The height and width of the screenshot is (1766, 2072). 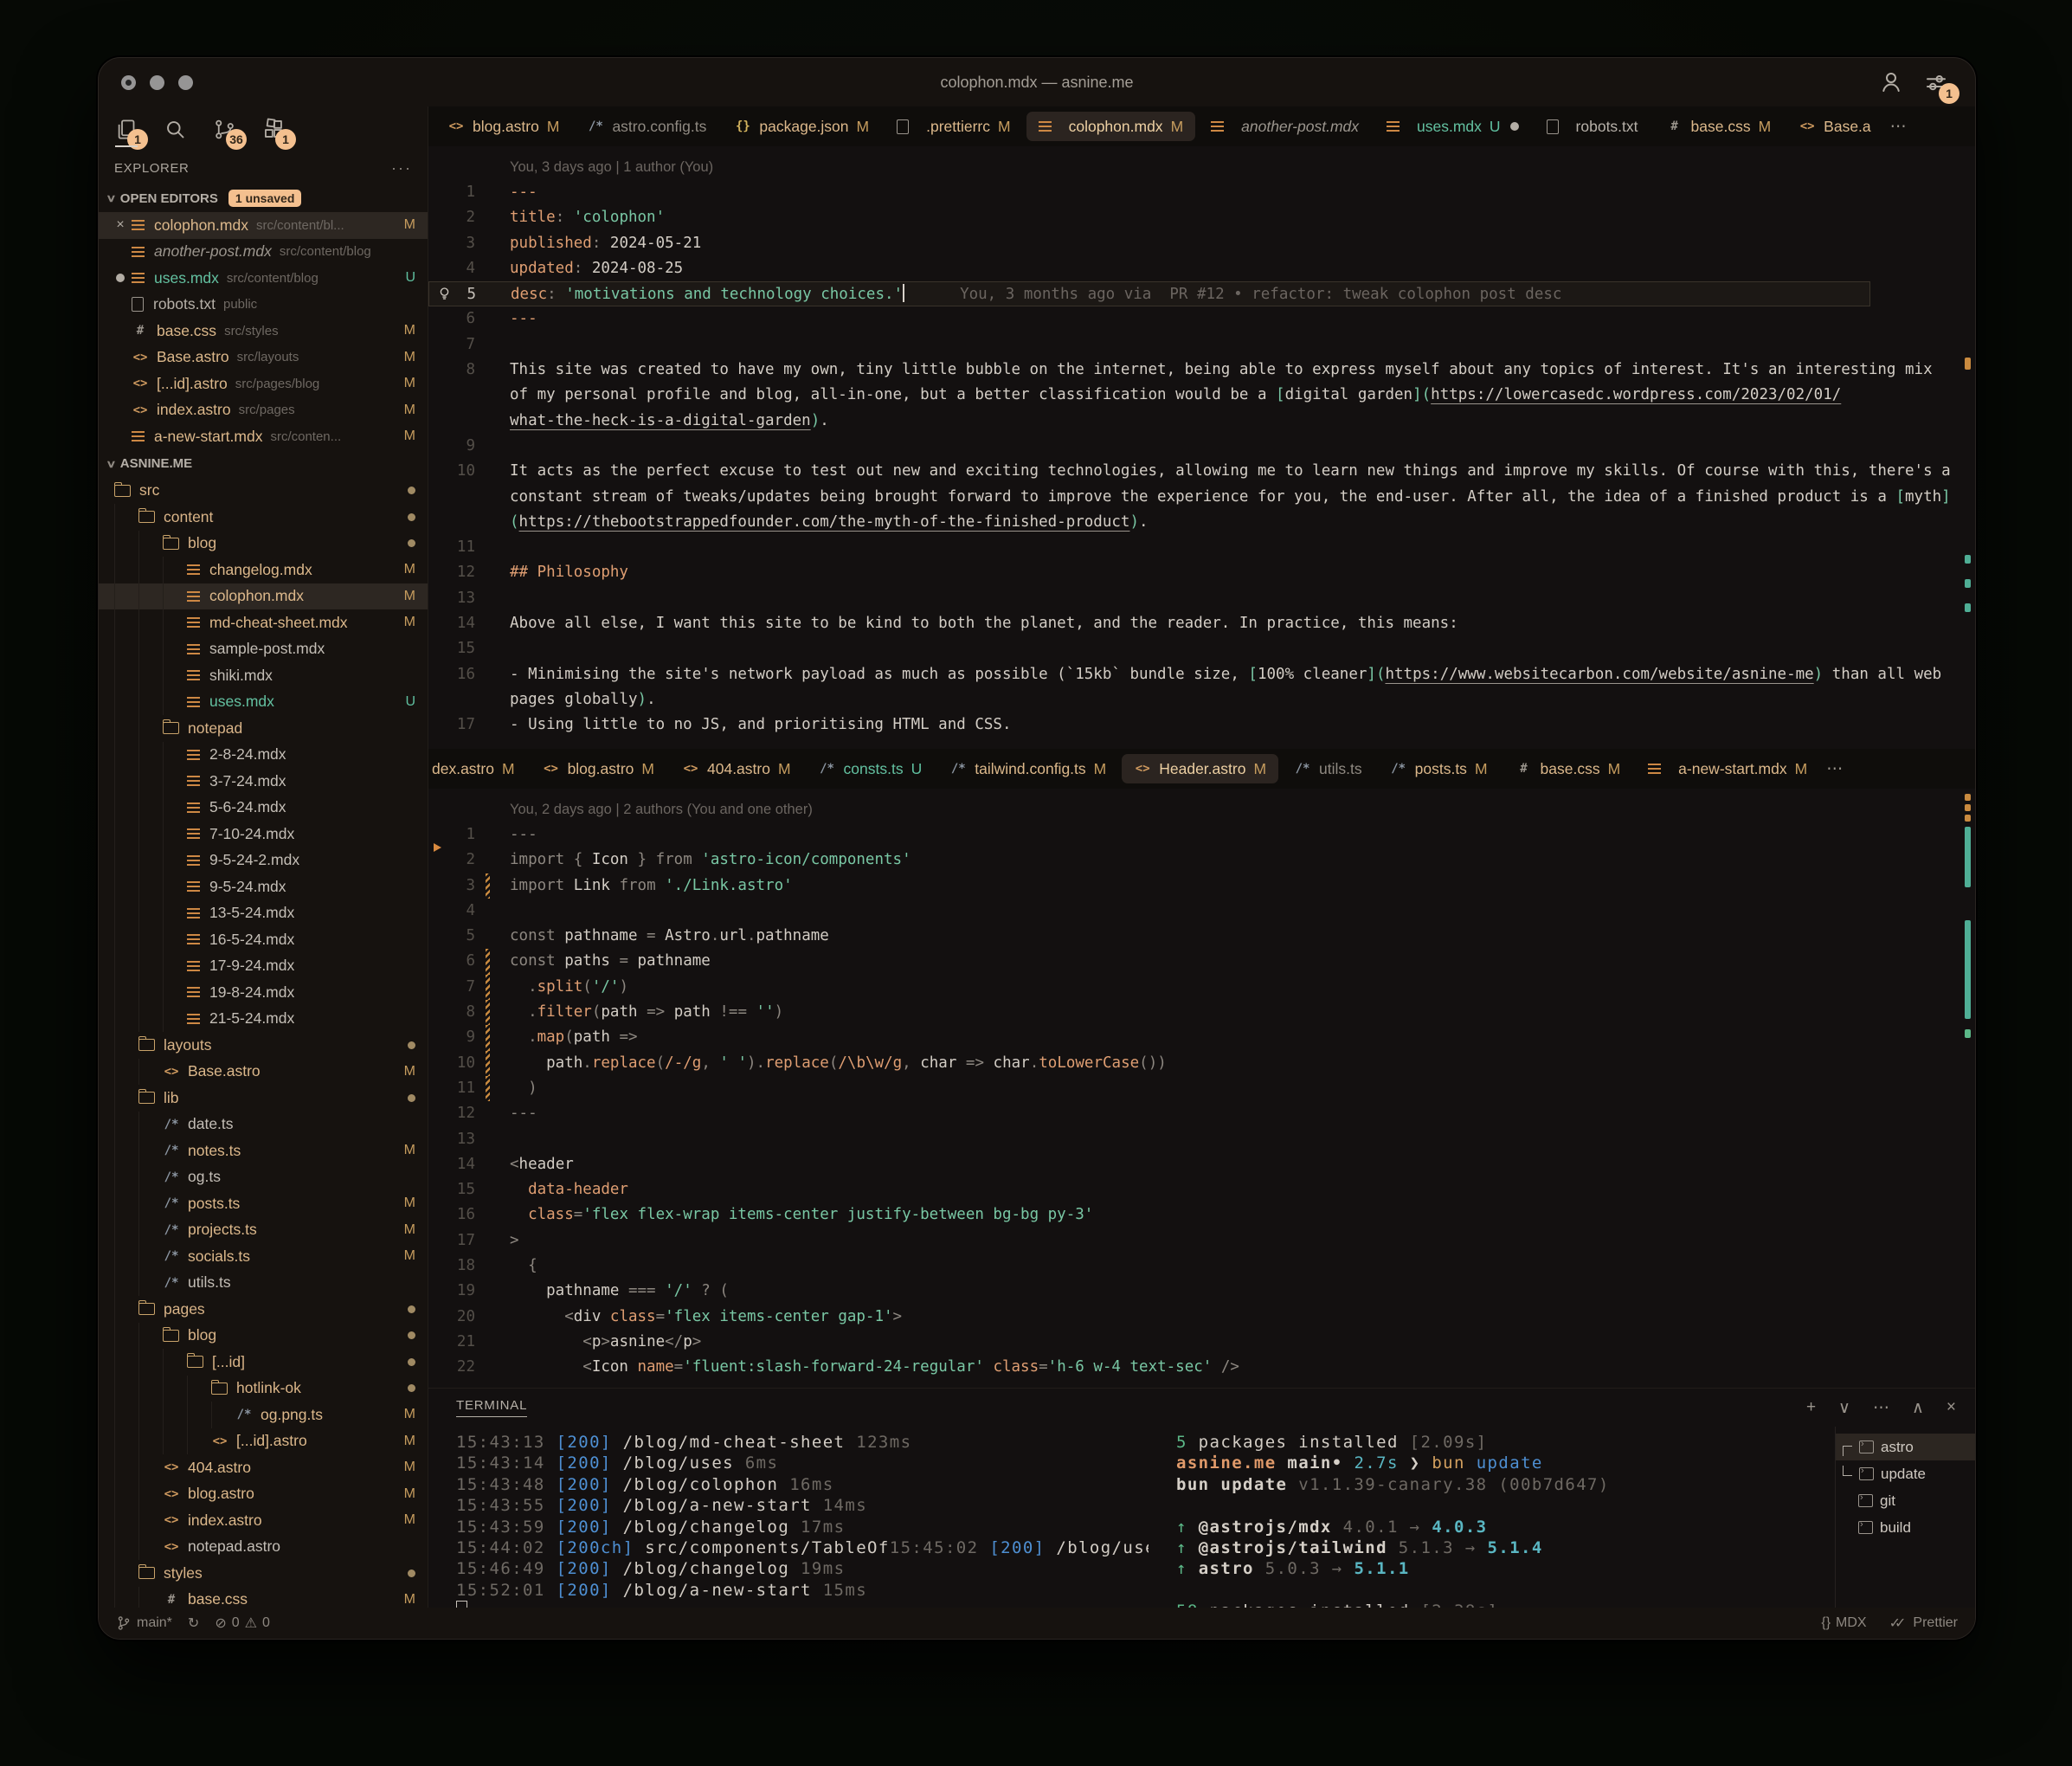 What do you see at coordinates (263, 1124) in the screenshot?
I see `tree-item-date.ts: /* date.ts` at bounding box center [263, 1124].